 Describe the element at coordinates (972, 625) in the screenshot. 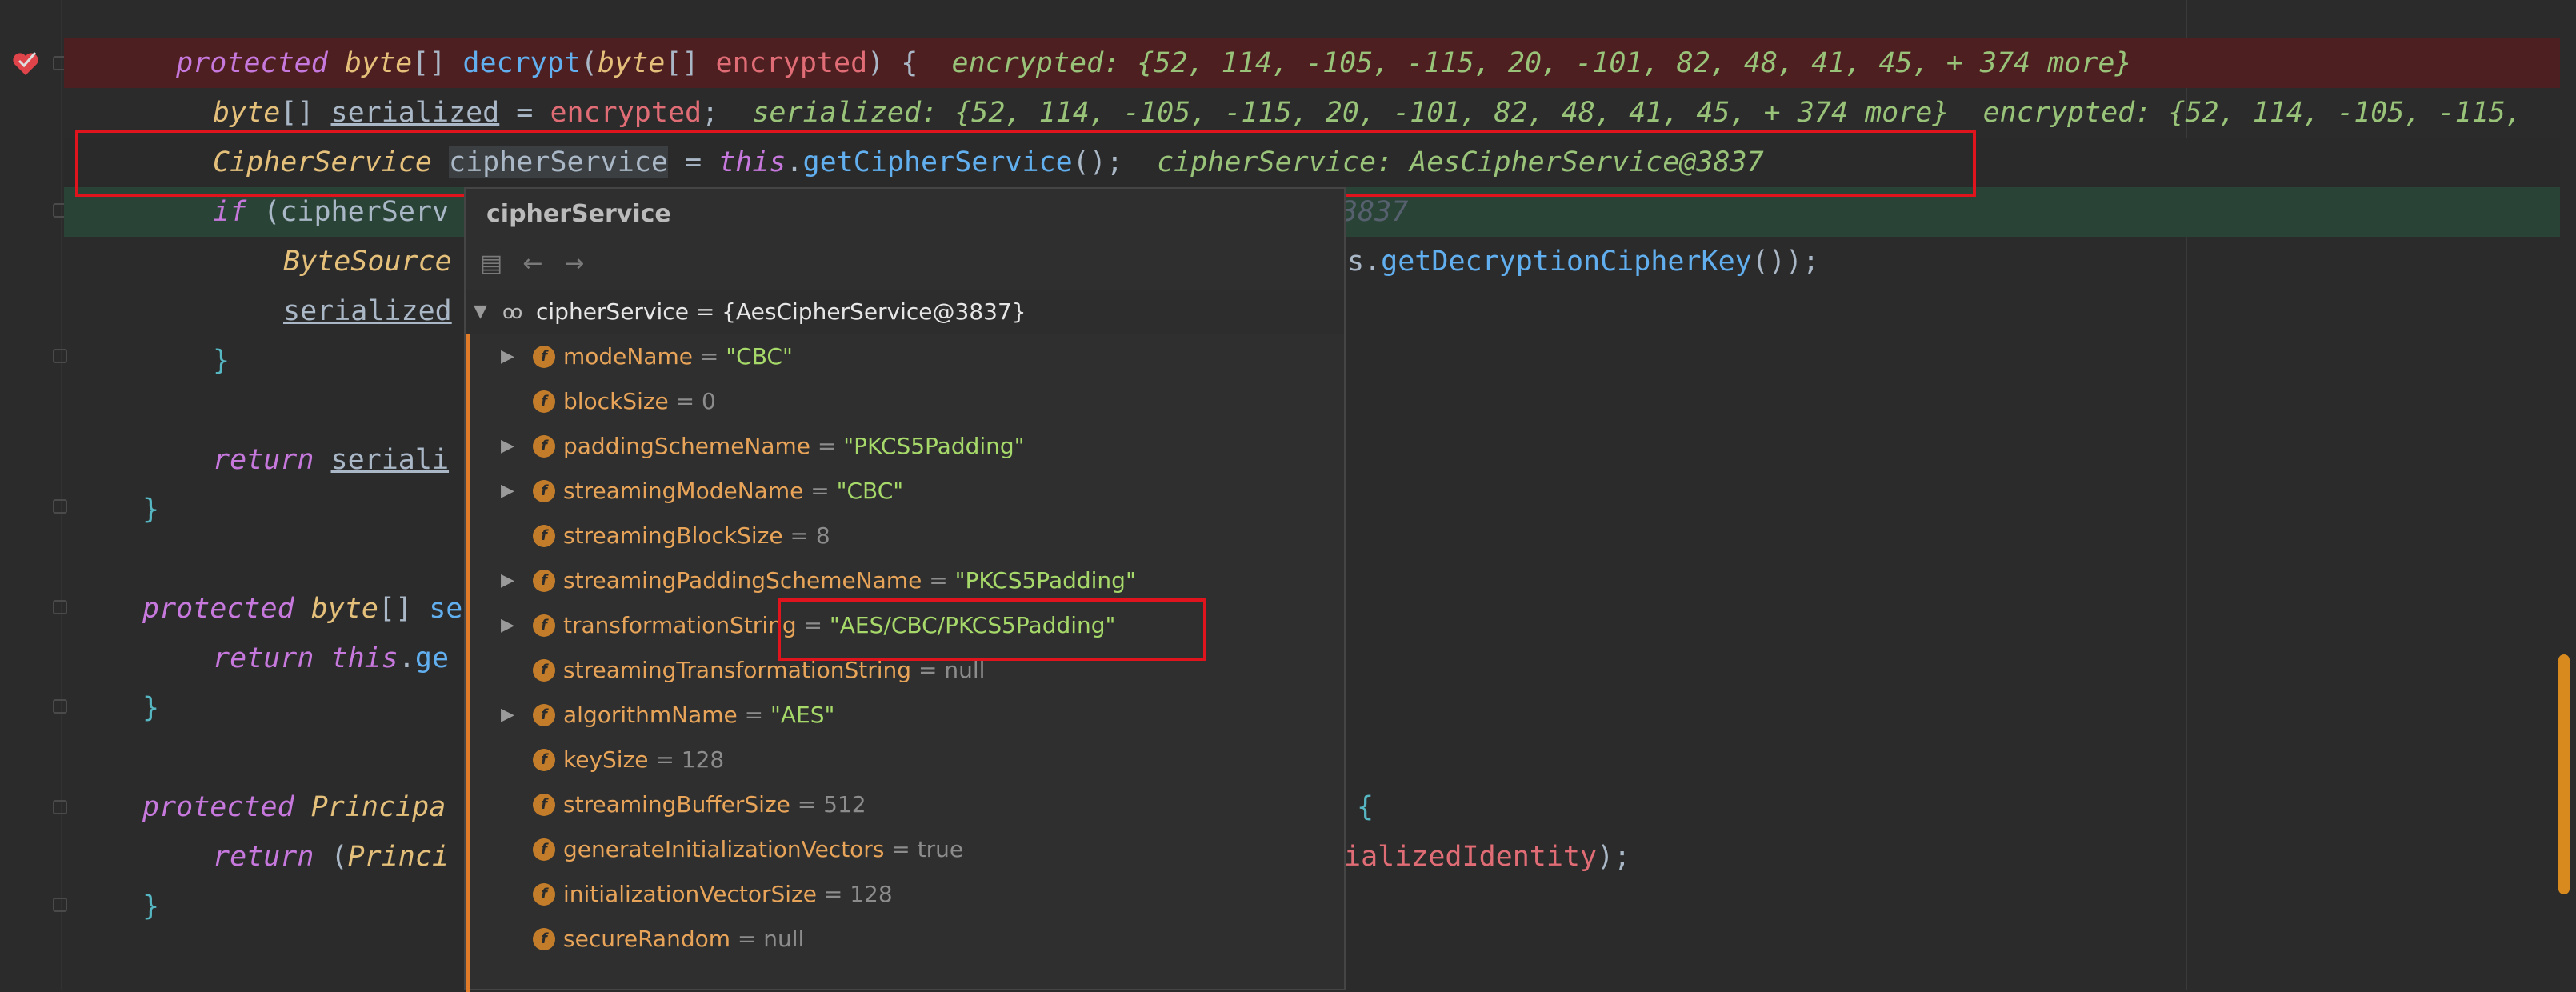

I see `field-value: "AES/CBC/PKCS5Padding"` at that location.